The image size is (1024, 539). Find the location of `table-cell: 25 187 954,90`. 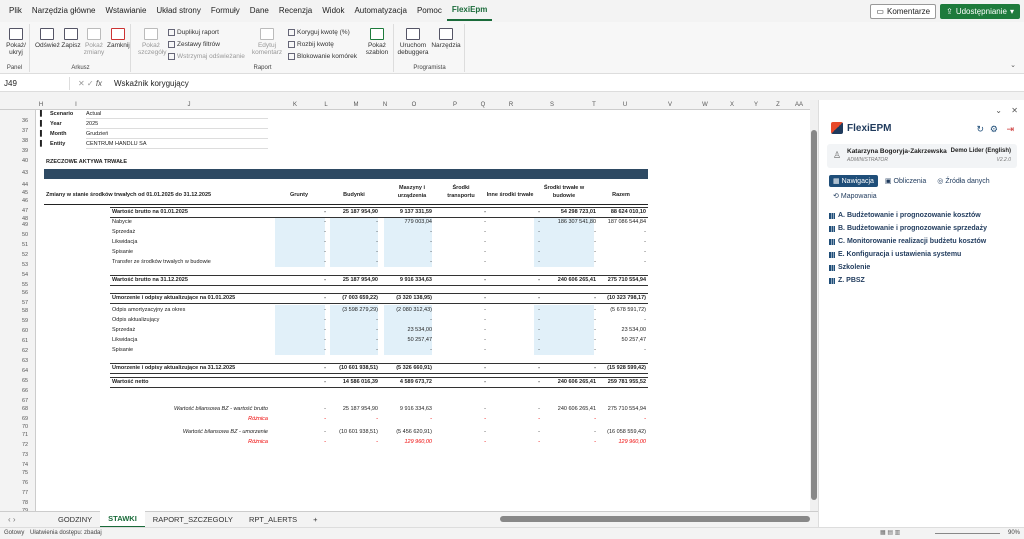

table-cell: 25 187 954,90 is located at coordinates (348, 212).